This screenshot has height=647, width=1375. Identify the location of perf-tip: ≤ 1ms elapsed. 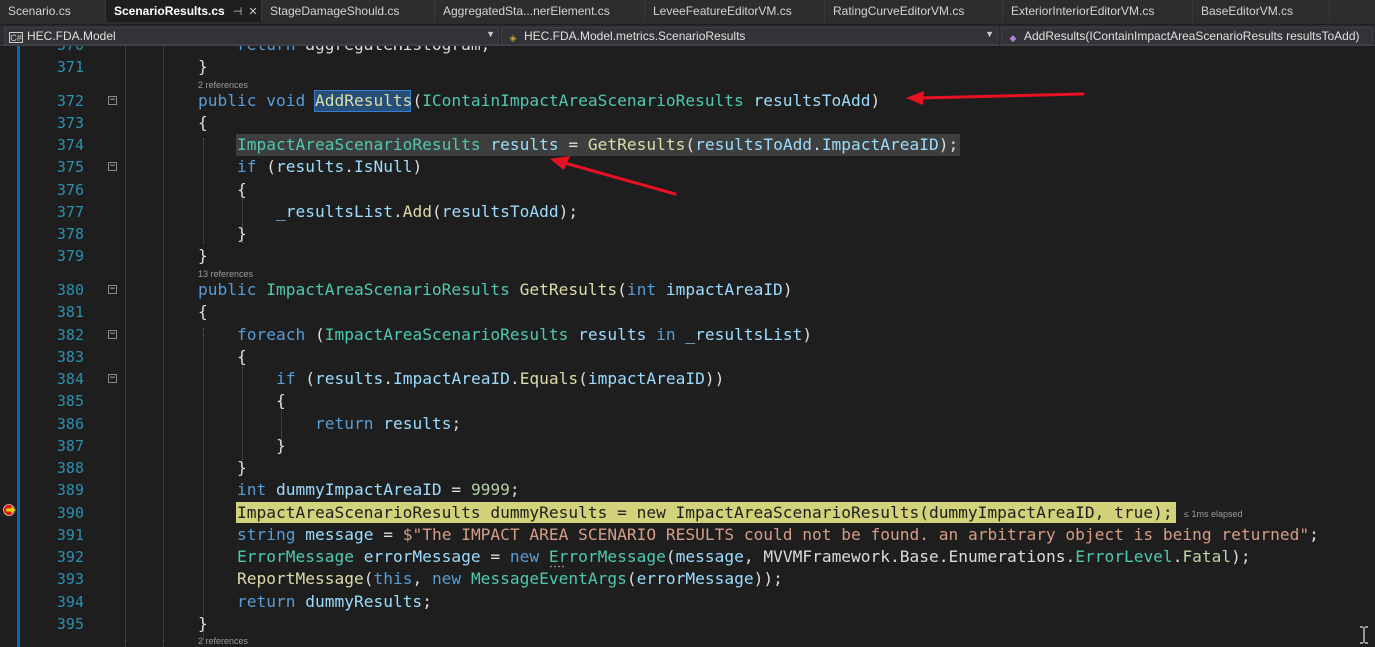
(1213, 514).